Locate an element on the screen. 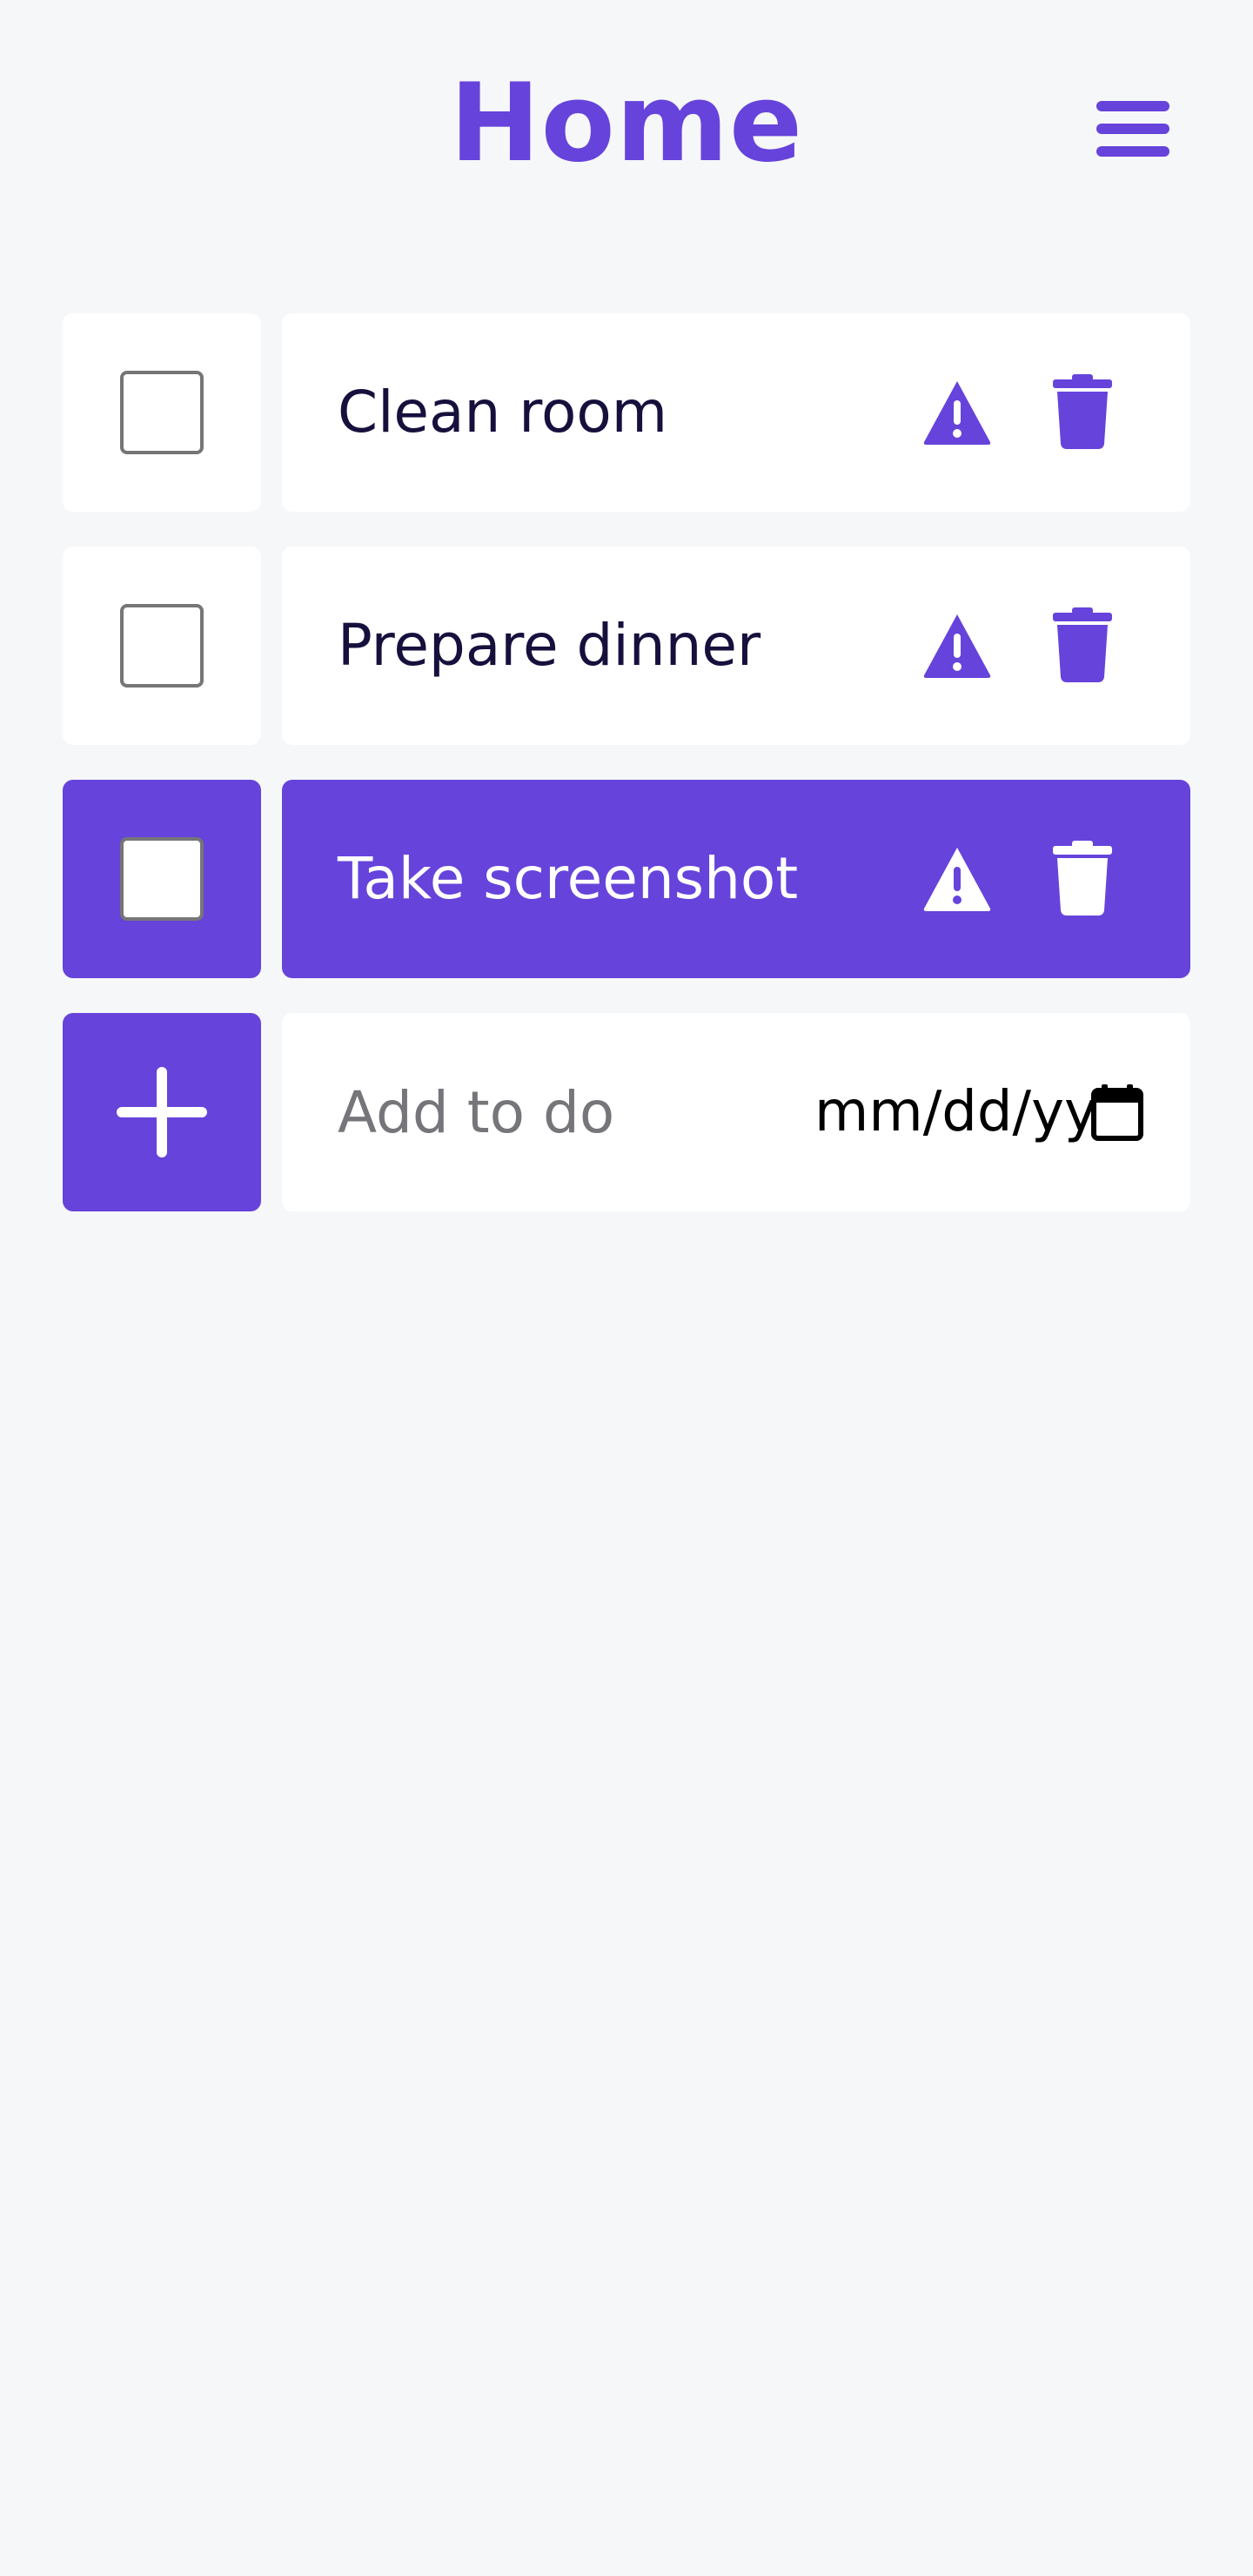 The image size is (1253, 2576). calendar-icon is located at coordinates (1117, 1113).